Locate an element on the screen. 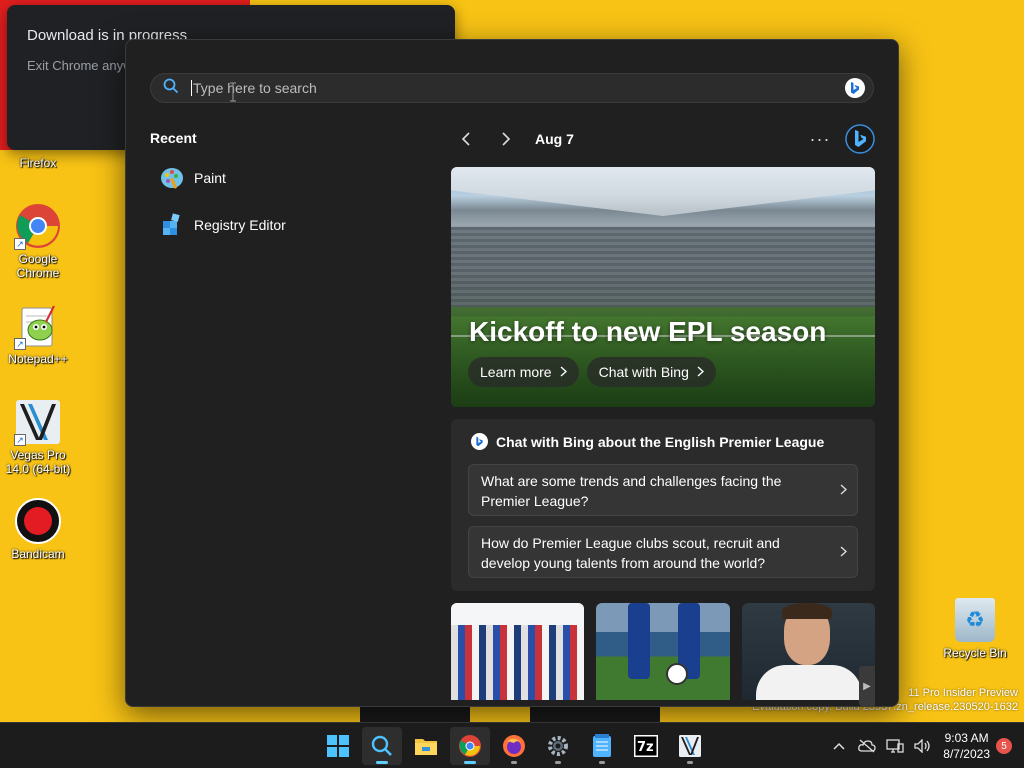 This screenshot has width=1024, height=768. recent-item-registry-editor: Registry Editor is located at coordinates (285, 225).